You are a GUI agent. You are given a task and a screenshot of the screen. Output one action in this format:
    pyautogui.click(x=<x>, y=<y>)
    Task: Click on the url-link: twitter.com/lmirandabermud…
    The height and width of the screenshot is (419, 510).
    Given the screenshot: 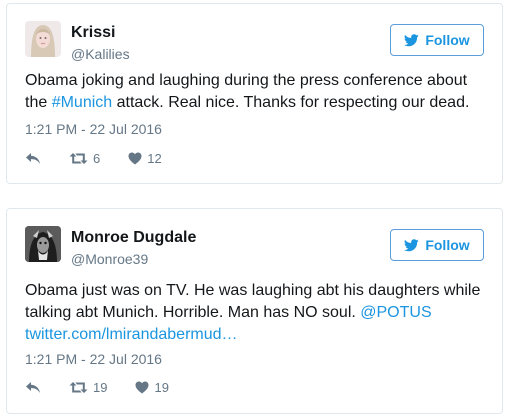 What is the action you would take?
    pyautogui.click(x=131, y=334)
    